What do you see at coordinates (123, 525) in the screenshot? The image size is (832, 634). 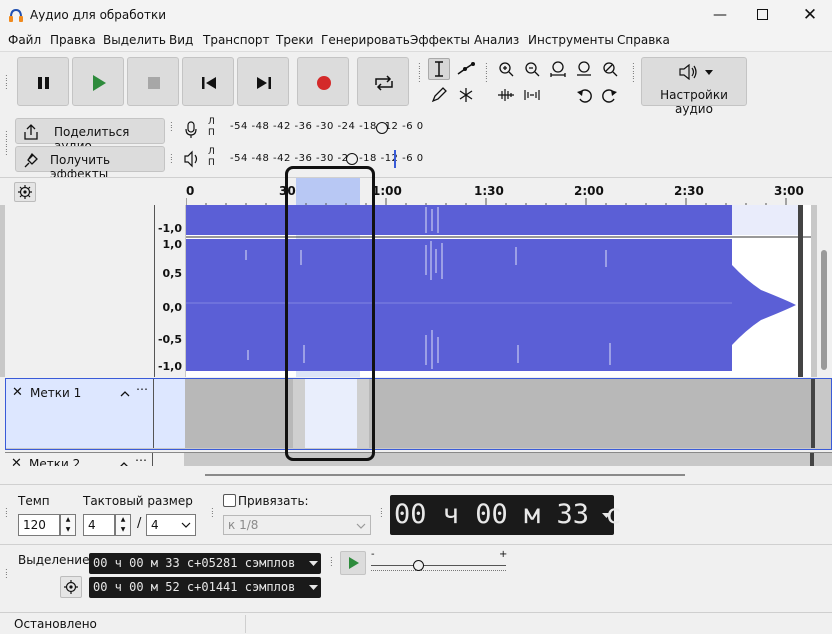 I see `numerator-spinner: ▲ ▼` at bounding box center [123, 525].